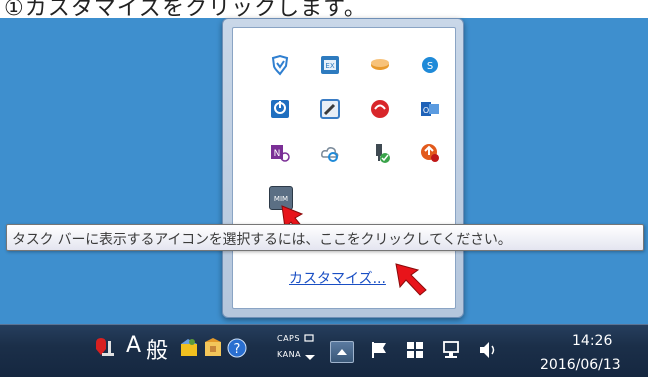 The width and height of the screenshot is (648, 377). I want to click on outlook-icon: O, so click(430, 109).